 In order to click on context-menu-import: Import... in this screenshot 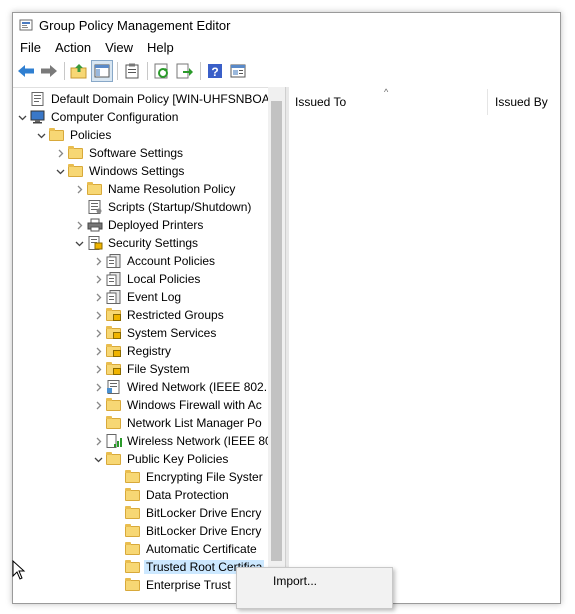, I will do `click(295, 581)`.